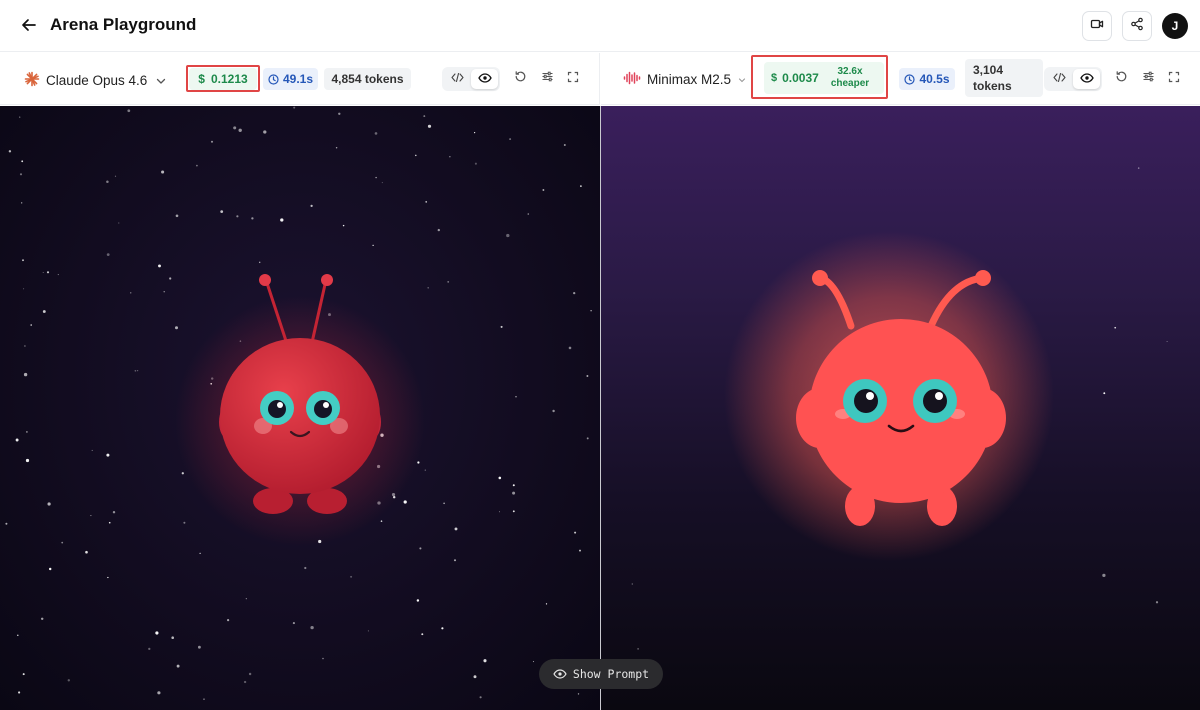 This screenshot has height=710, width=1200. I want to click on refresh-icon, so click(1121, 79).